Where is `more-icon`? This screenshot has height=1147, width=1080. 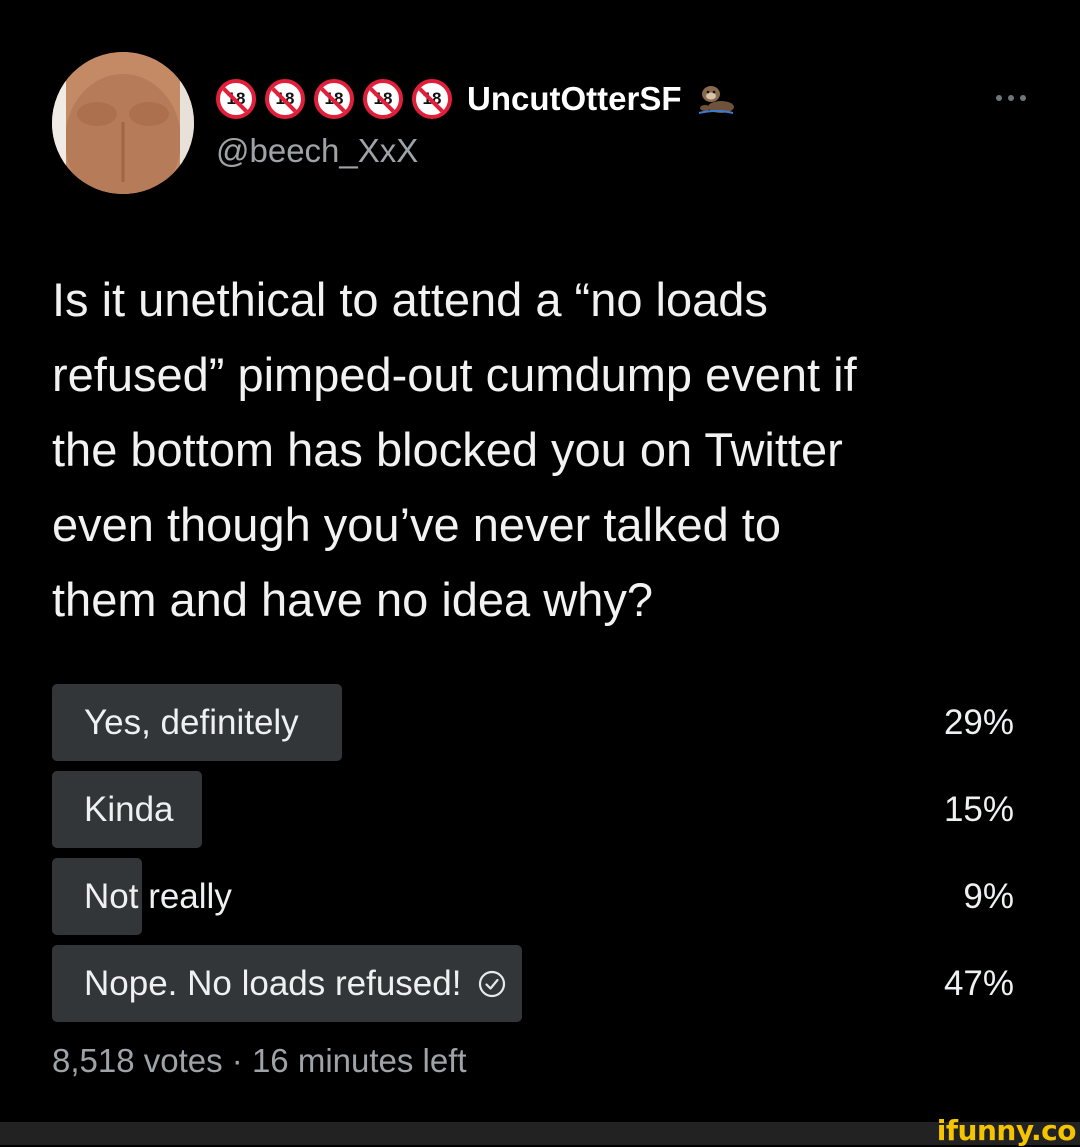
more-icon is located at coordinates (1019, 98).